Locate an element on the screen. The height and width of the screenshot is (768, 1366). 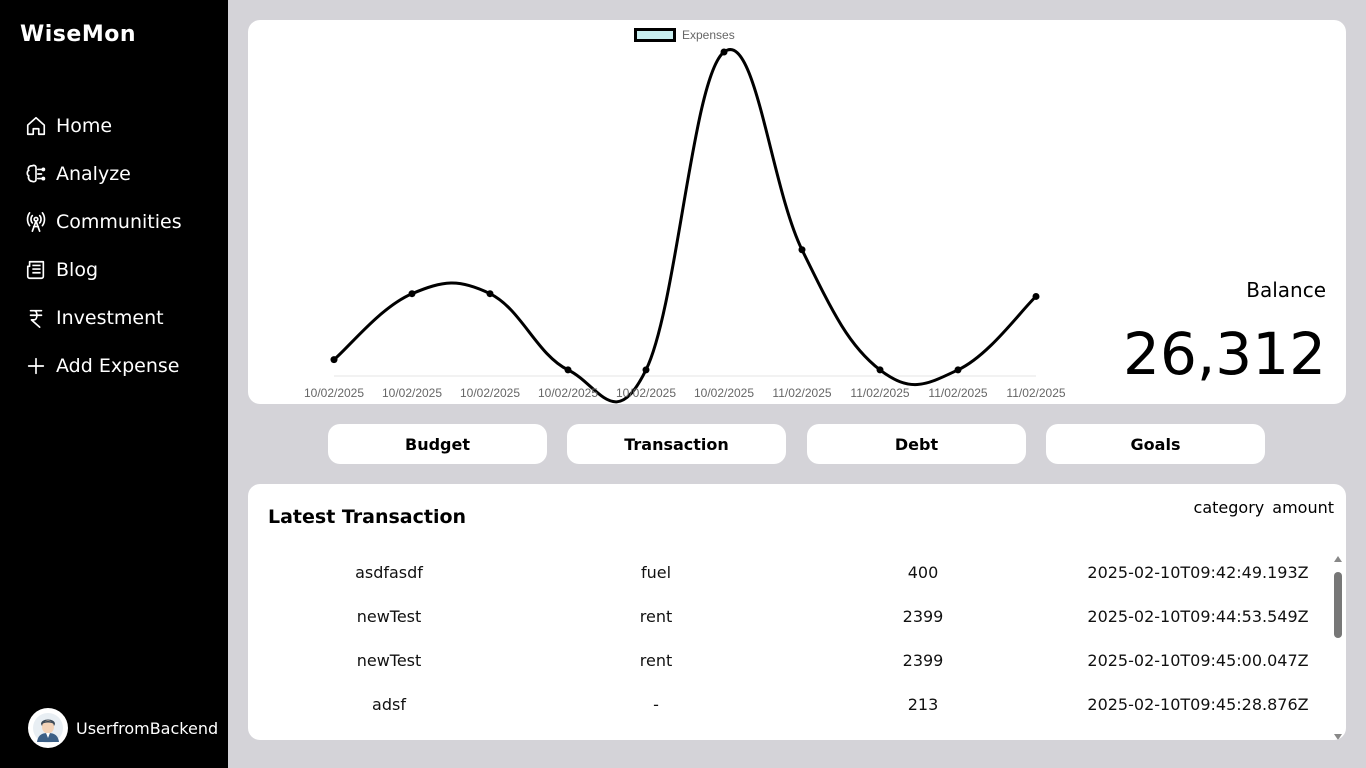
sidebar-item-communities: Communities is located at coordinates (114, 222).